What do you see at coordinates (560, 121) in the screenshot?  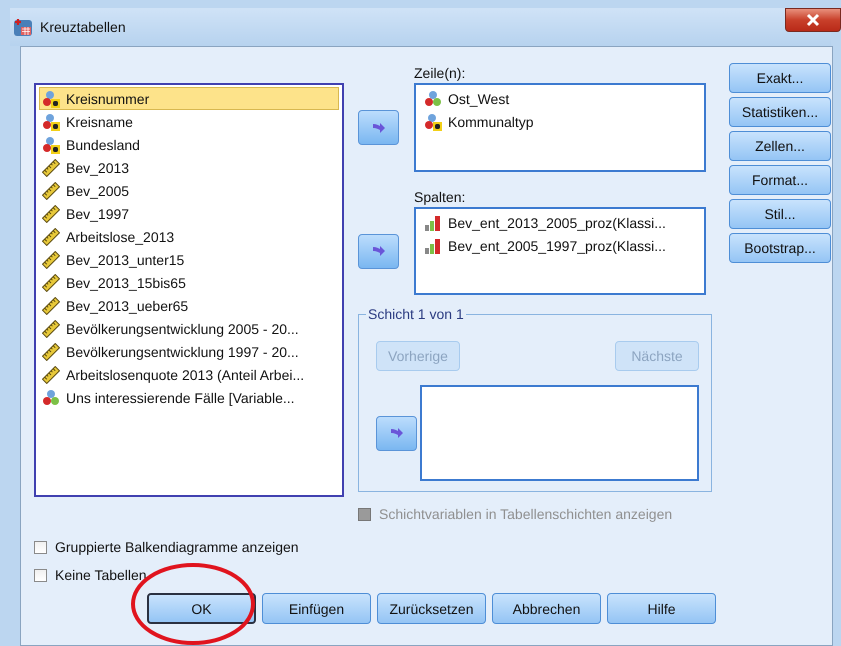 I see `variable-item: Kommunaltyp` at bounding box center [560, 121].